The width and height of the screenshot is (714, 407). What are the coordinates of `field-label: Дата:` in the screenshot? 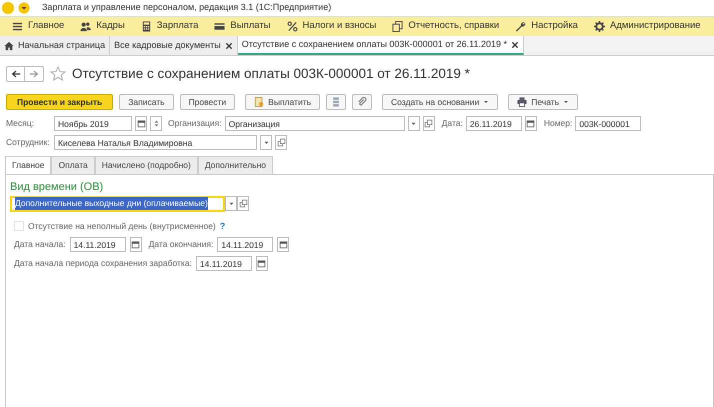 It's located at (452, 123).